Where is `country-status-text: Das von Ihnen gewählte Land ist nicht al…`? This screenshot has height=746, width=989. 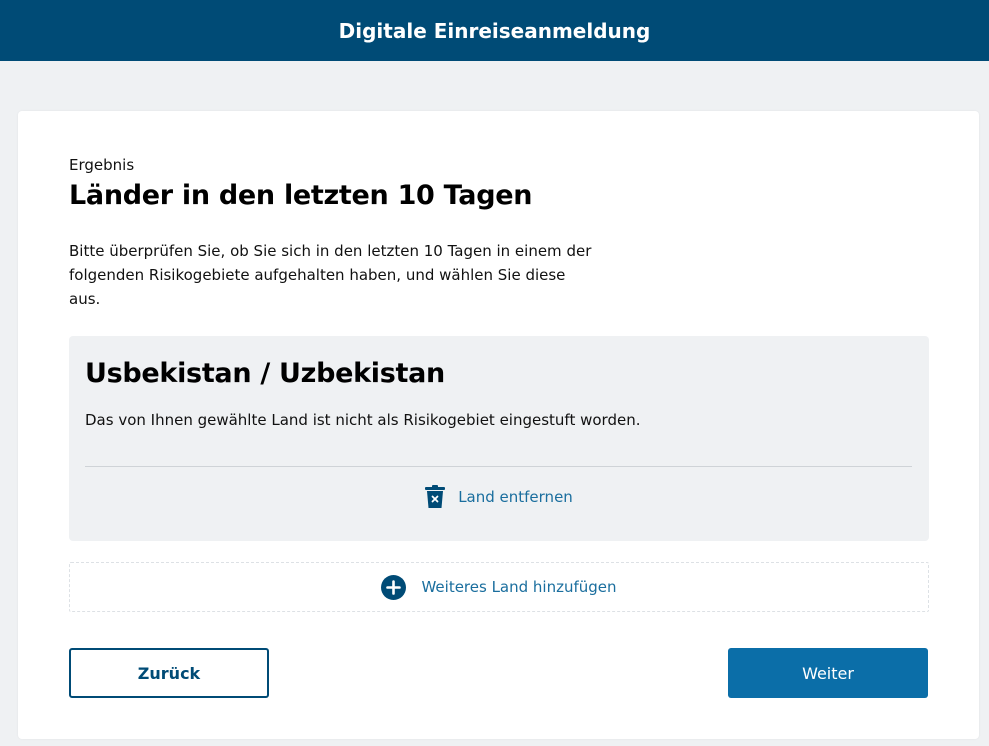
country-status-text: Das von Ihnen gewählte Land ist nicht al… is located at coordinates (363, 420).